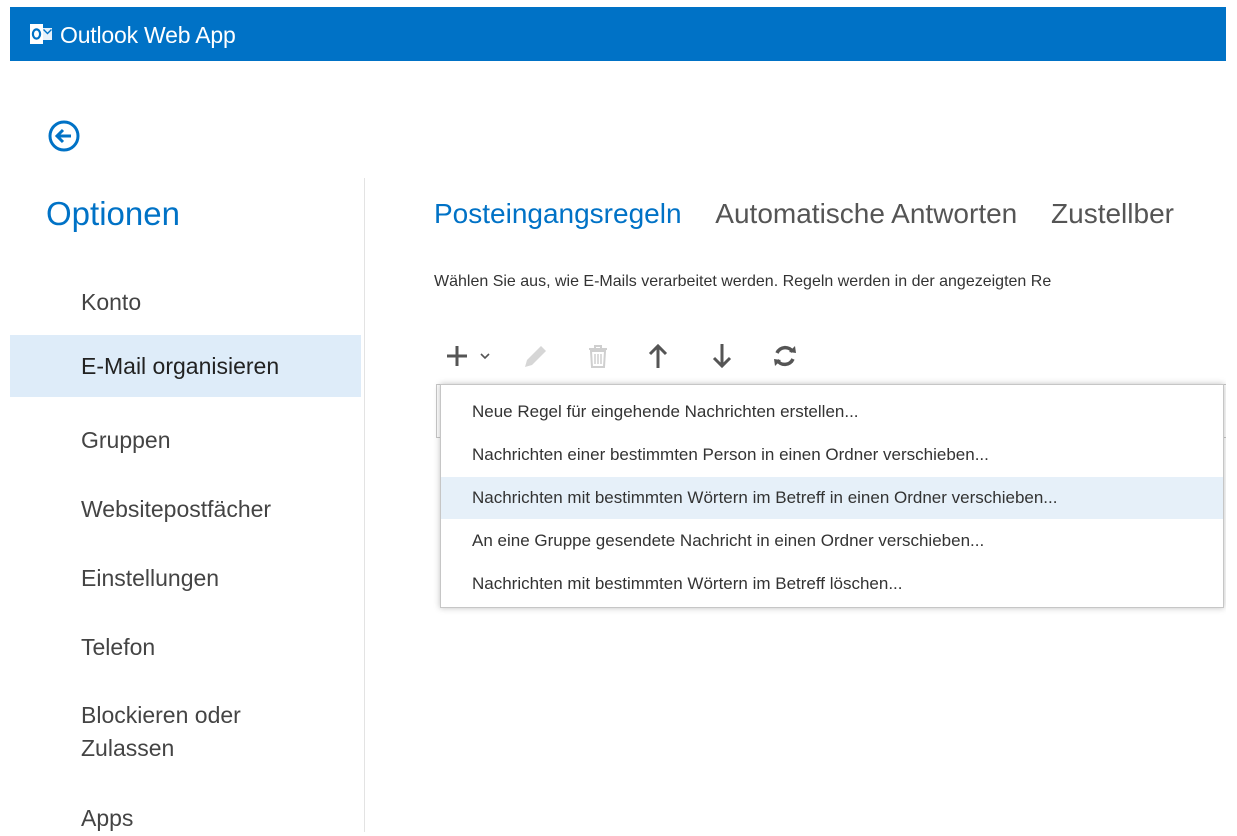 The width and height of the screenshot is (1237, 836). Describe the element at coordinates (1112, 214) in the screenshot. I see `tab-zustellberichte: Zustellber` at that location.